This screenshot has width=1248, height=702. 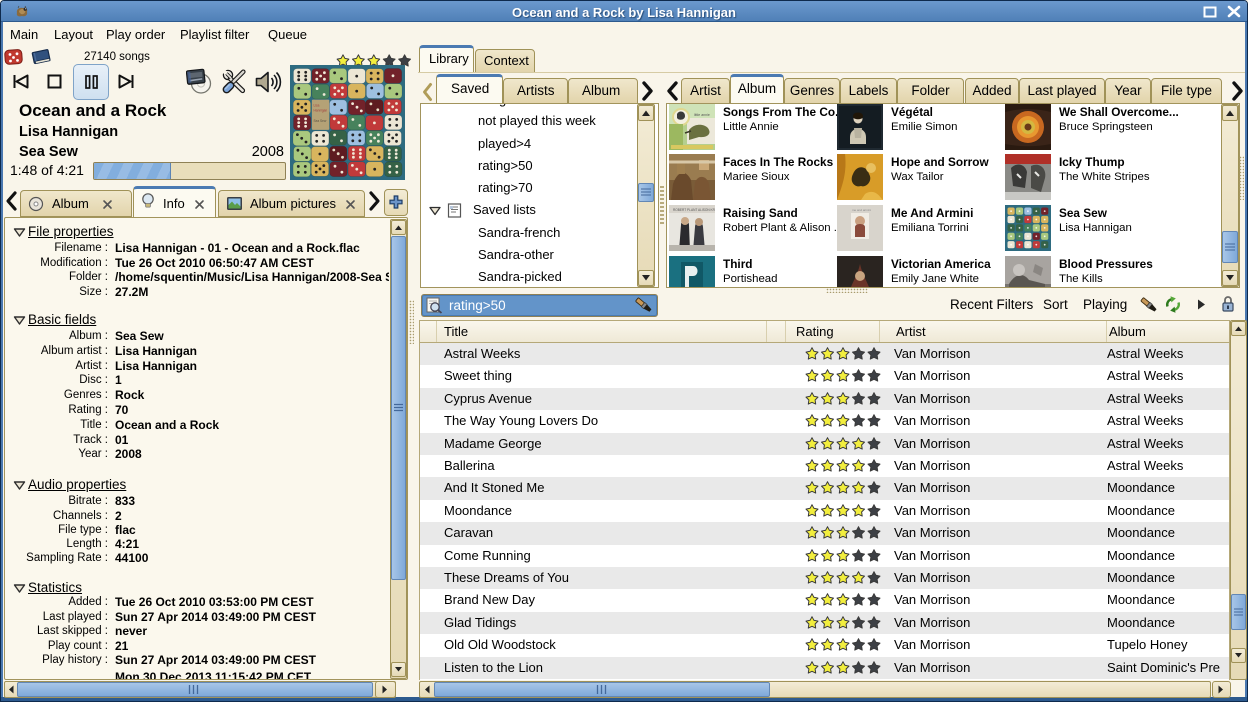 What do you see at coordinates (317, 105) in the screenshot?
I see `svg-text: Lisa` at bounding box center [317, 105].